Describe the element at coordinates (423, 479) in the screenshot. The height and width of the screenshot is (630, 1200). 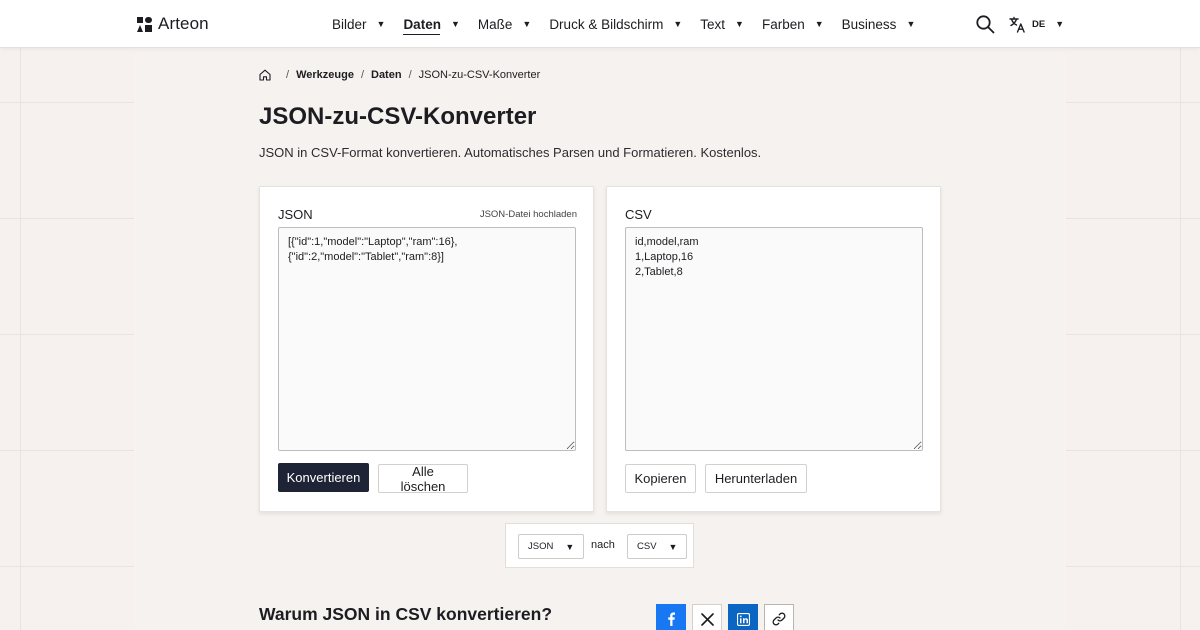
I see `clear-all-button: Alle löschen` at that location.